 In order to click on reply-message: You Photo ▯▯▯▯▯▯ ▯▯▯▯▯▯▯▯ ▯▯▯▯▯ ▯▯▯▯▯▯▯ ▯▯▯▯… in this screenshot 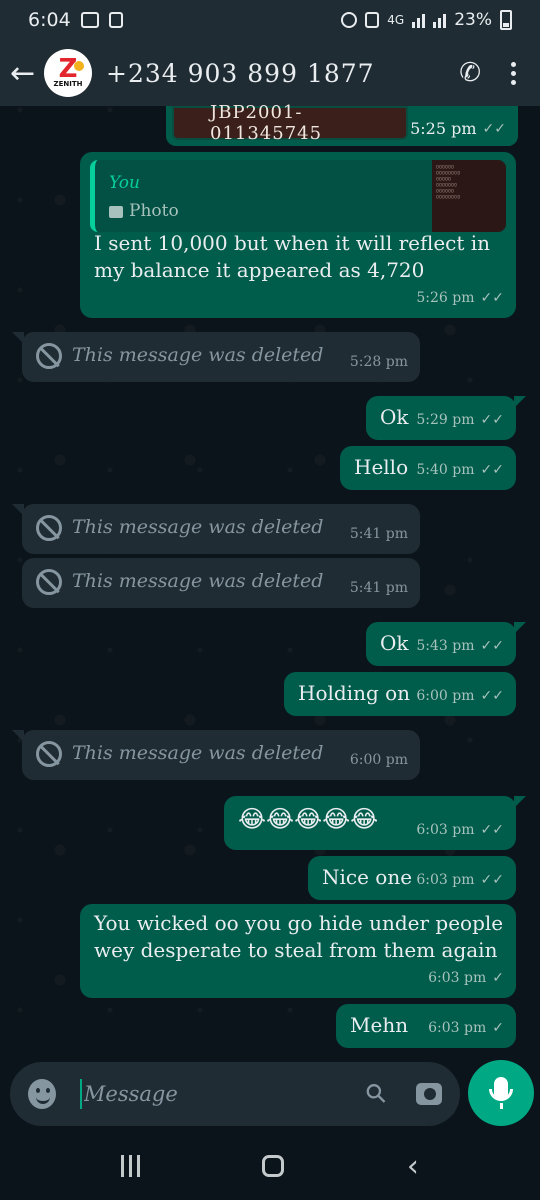, I will do `click(298, 235)`.